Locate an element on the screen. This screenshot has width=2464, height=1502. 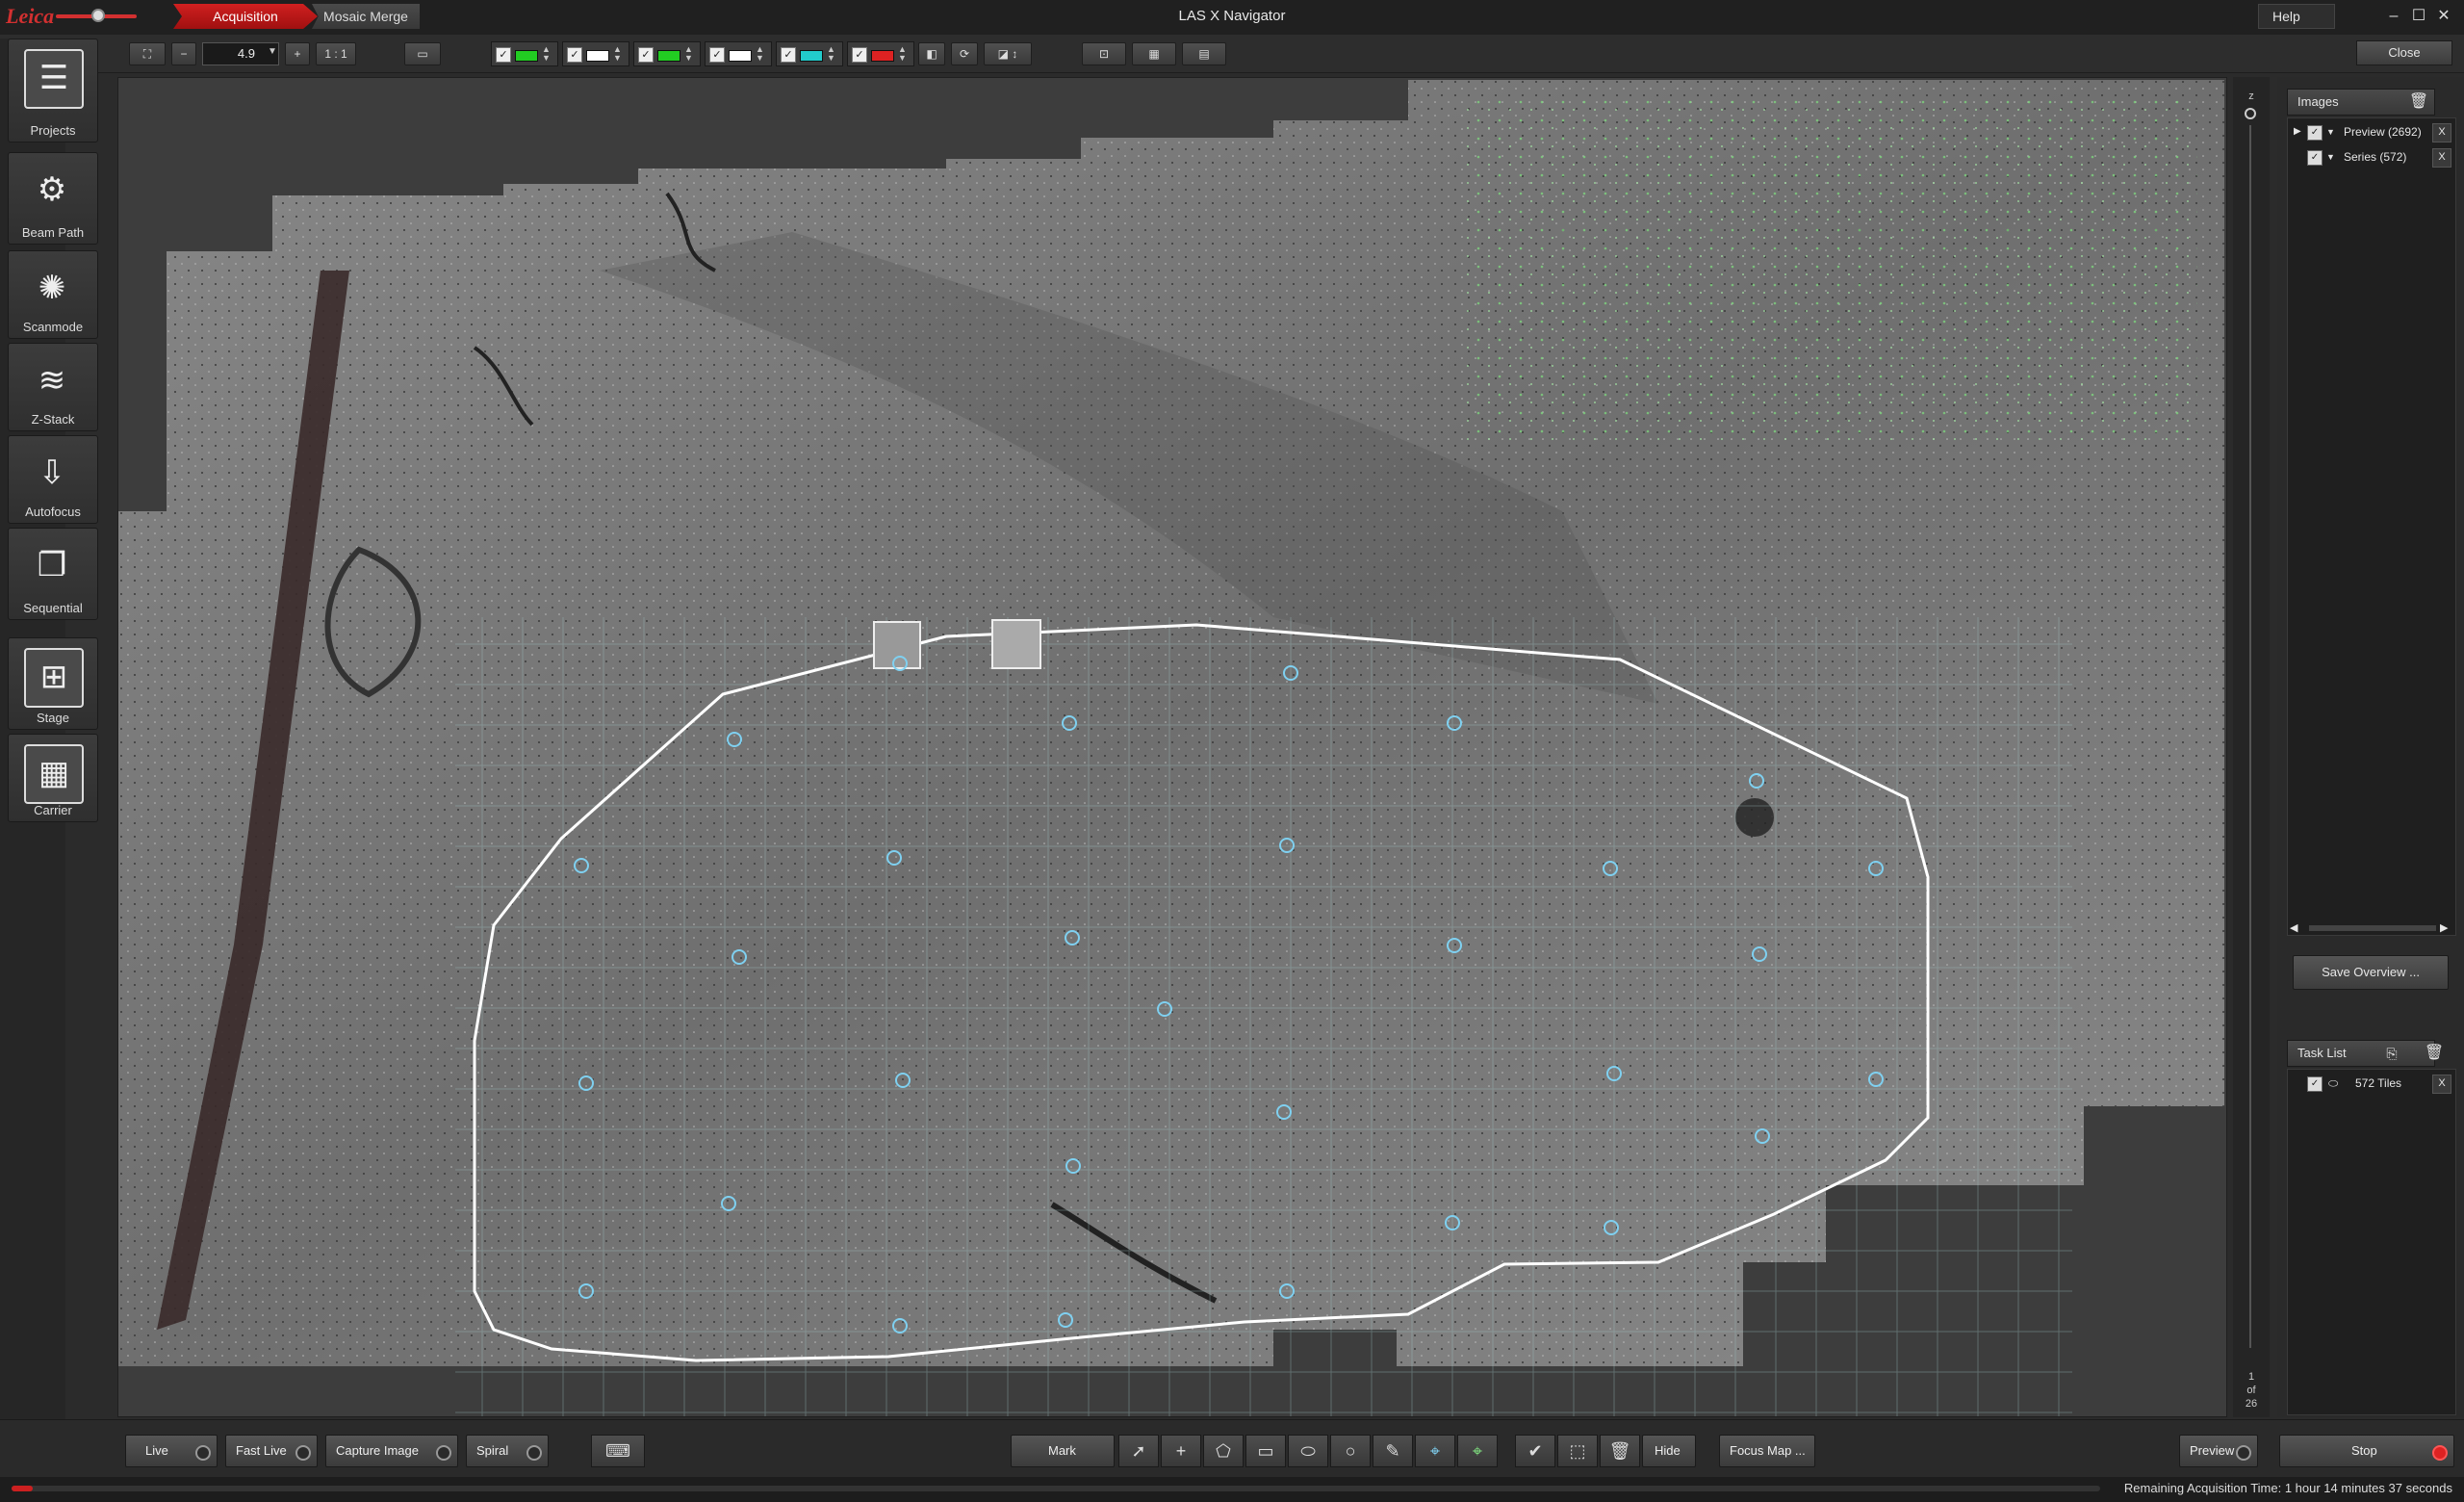
gradient-lut-icon: ◪ ↕ is located at coordinates (1008, 53).